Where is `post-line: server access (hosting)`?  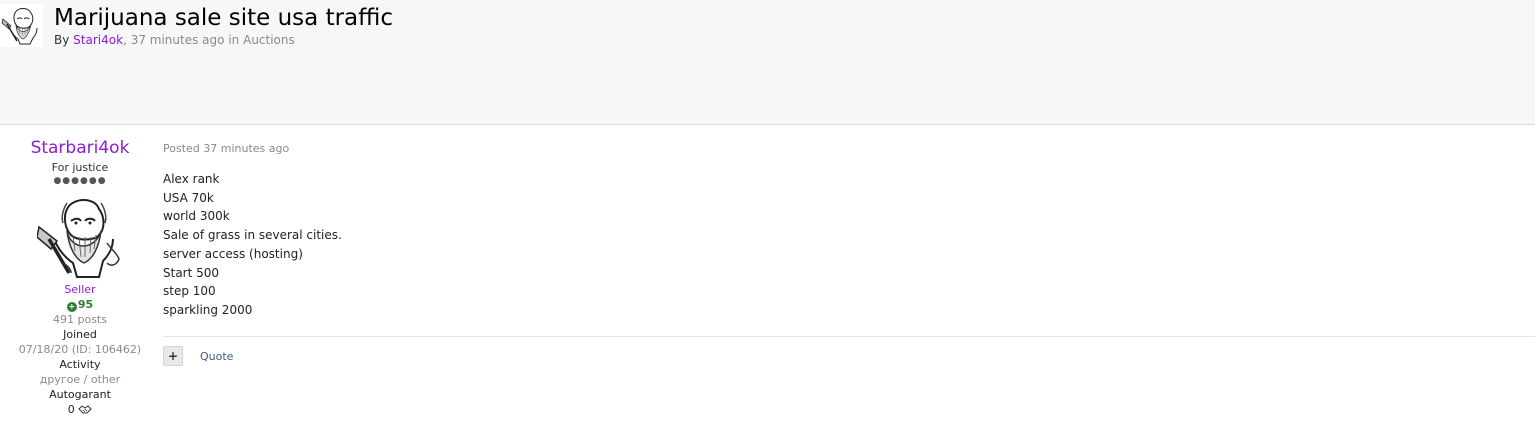 post-line: server access (hosting) is located at coordinates (233, 253).